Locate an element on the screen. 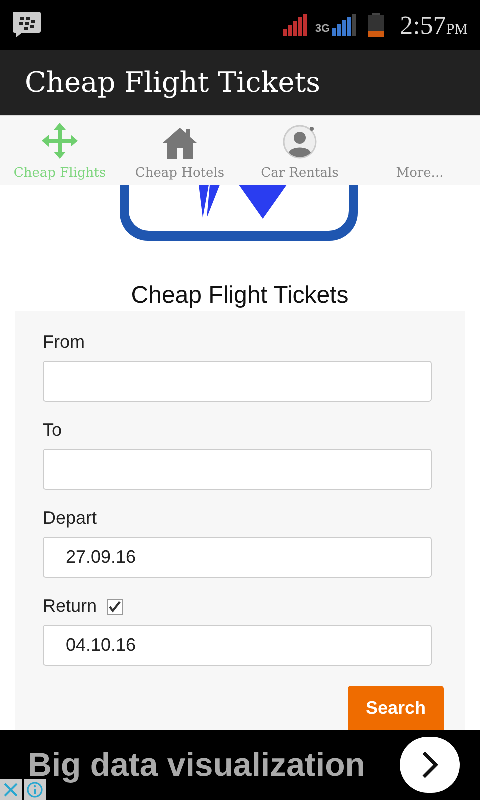 The image size is (480, 800). input-field: 04.10.16 is located at coordinates (237, 645).